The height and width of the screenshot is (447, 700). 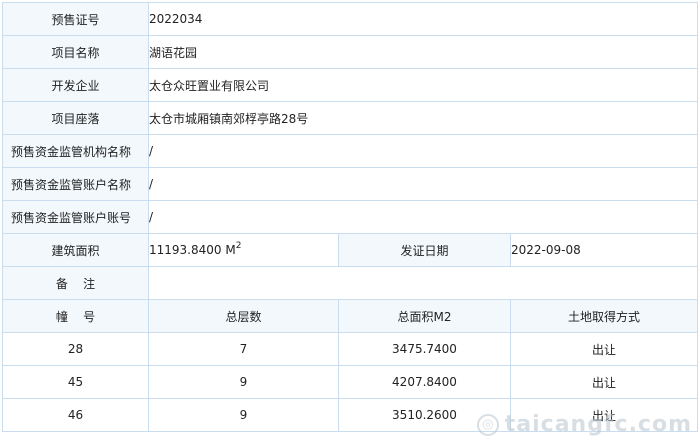 What do you see at coordinates (423, 283) in the screenshot?
I see `remarks-value` at bounding box center [423, 283].